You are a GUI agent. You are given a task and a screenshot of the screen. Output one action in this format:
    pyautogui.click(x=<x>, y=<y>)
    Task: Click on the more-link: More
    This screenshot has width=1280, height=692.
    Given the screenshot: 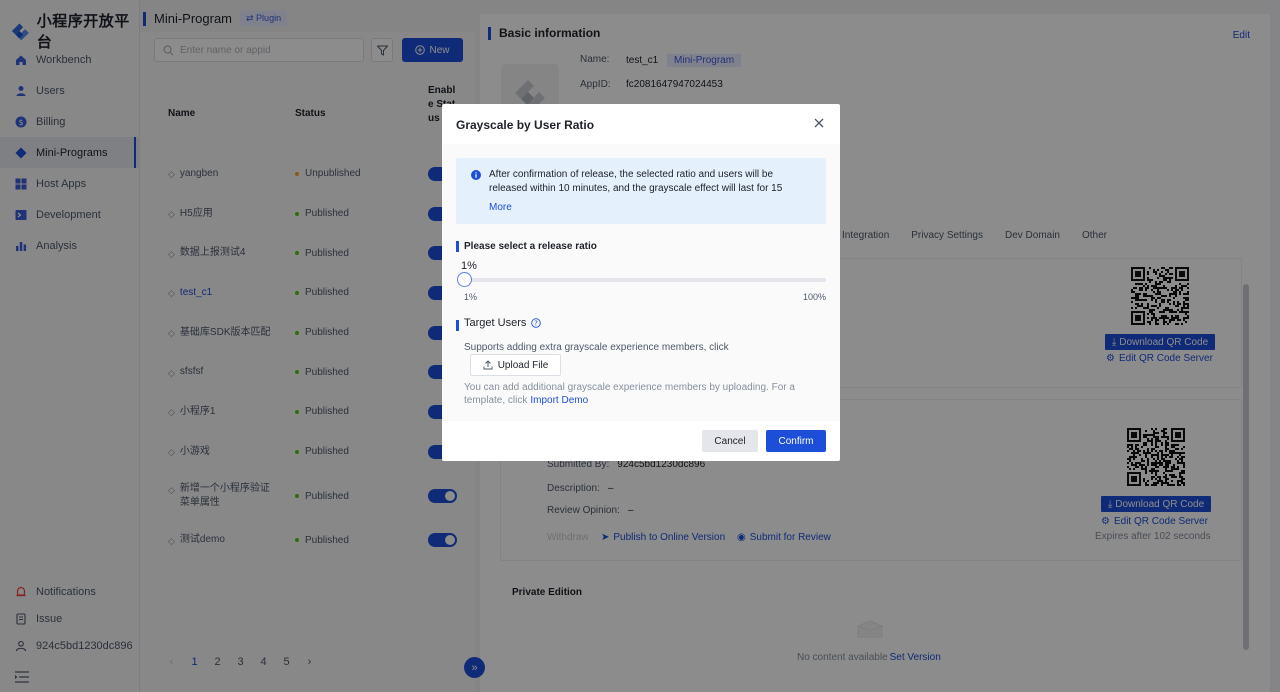 What is the action you would take?
    pyautogui.click(x=500, y=207)
    